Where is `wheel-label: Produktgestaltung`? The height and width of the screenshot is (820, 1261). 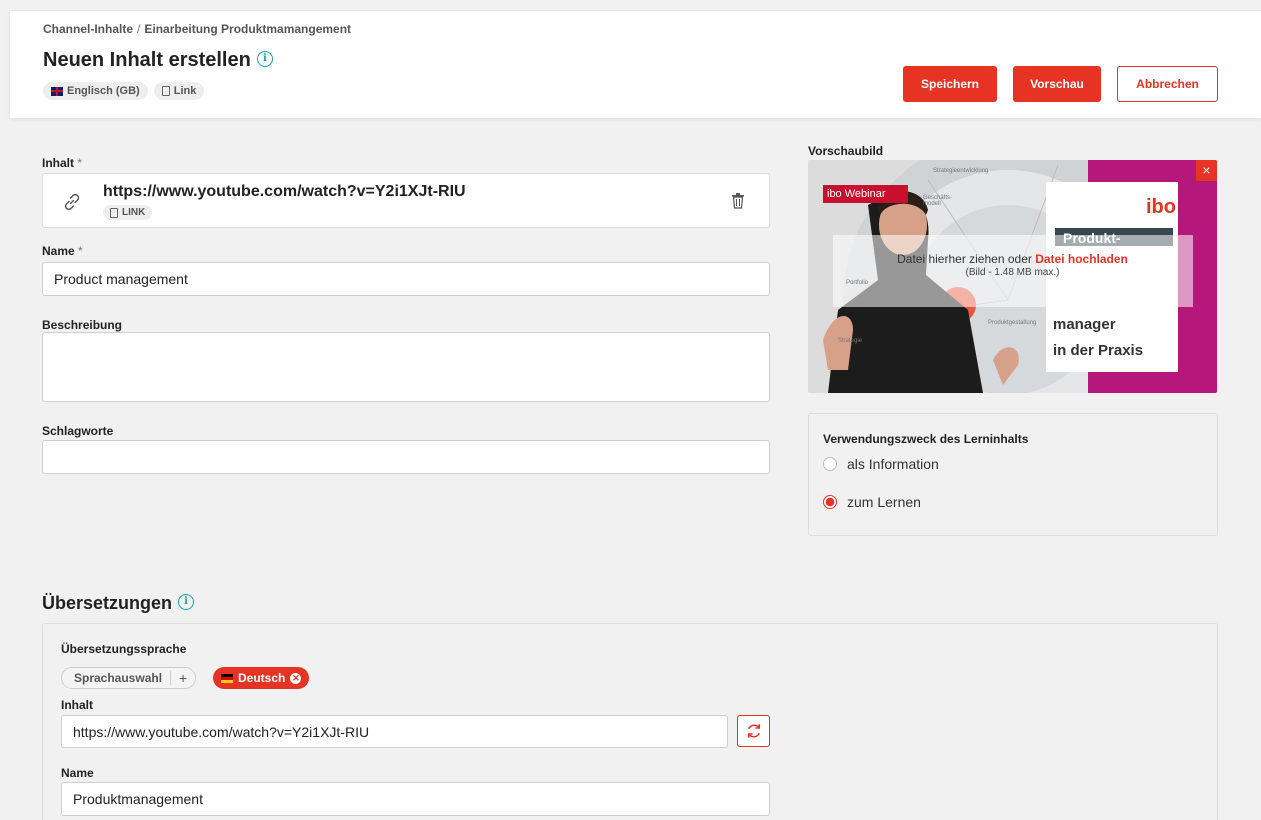 wheel-label: Produktgestaltung is located at coordinates (1012, 323).